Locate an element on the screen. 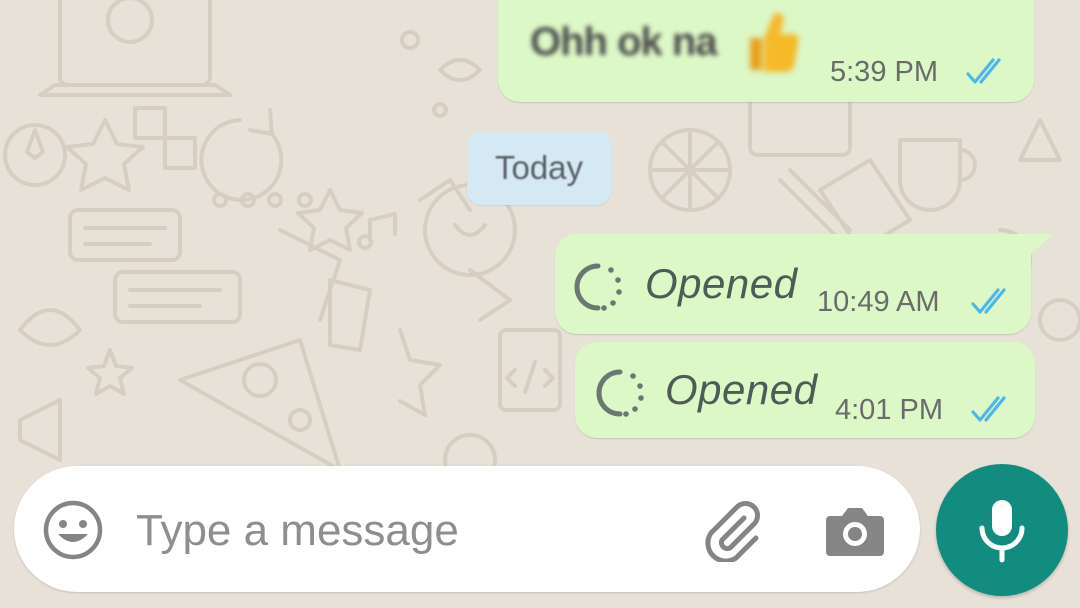  date-separator: Today is located at coordinates (539, 168).